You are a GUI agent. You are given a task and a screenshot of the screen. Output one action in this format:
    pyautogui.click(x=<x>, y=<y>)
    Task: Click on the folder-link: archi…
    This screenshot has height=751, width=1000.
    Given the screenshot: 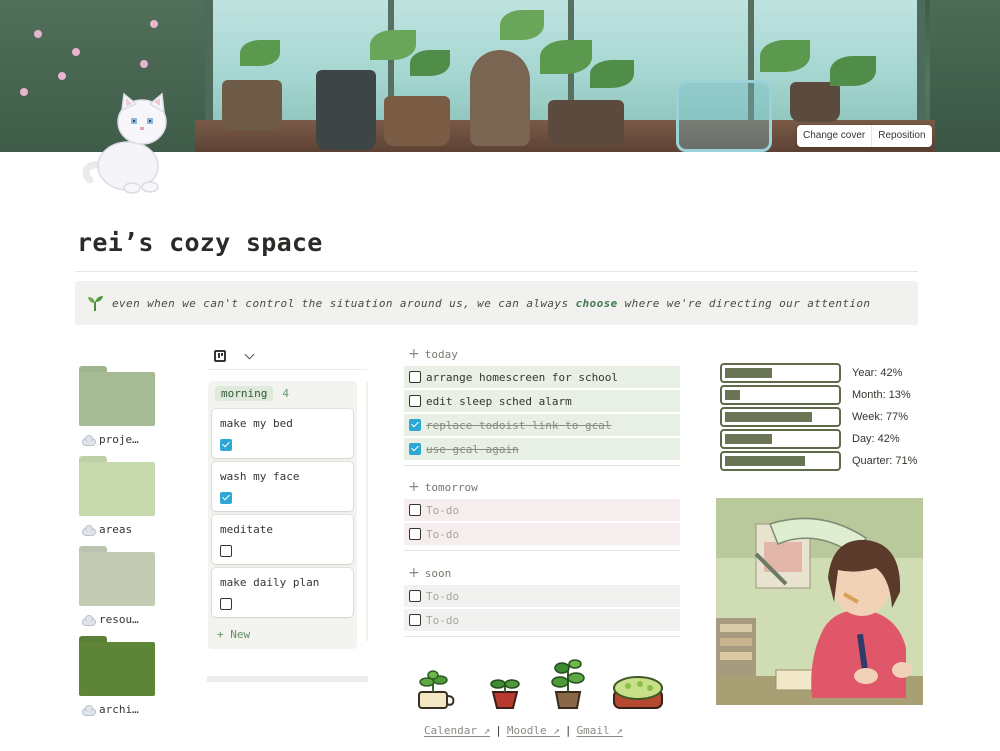 What is the action you would take?
    pyautogui.click(x=109, y=709)
    